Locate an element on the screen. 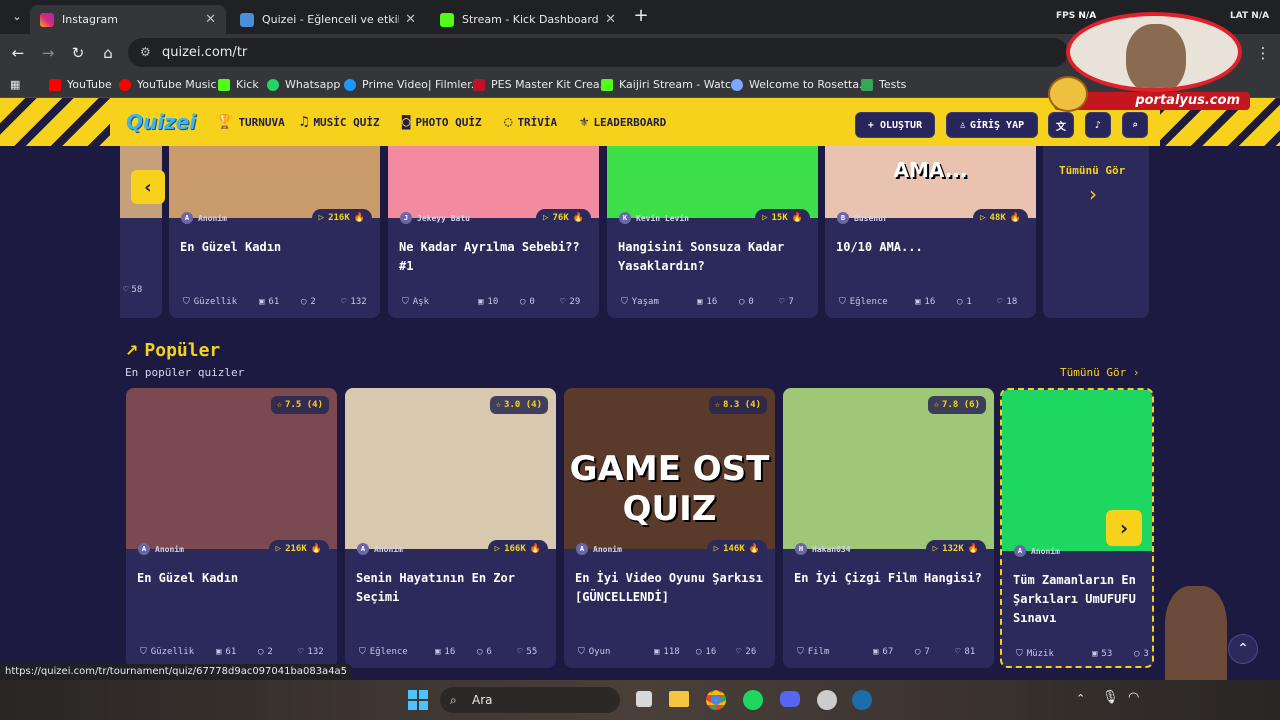 Image resolution: width=1280 pixels, height=720 pixels. bookmark-youtube: YouTube is located at coordinates (80, 84).